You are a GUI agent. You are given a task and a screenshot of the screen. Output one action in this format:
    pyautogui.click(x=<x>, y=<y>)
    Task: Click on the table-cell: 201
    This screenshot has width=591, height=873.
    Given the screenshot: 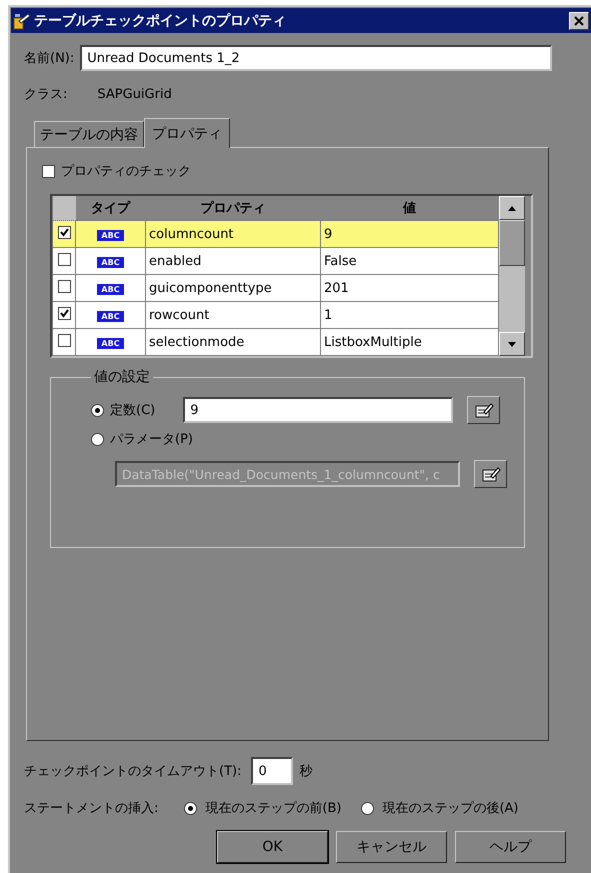 What is the action you would take?
    pyautogui.click(x=409, y=288)
    